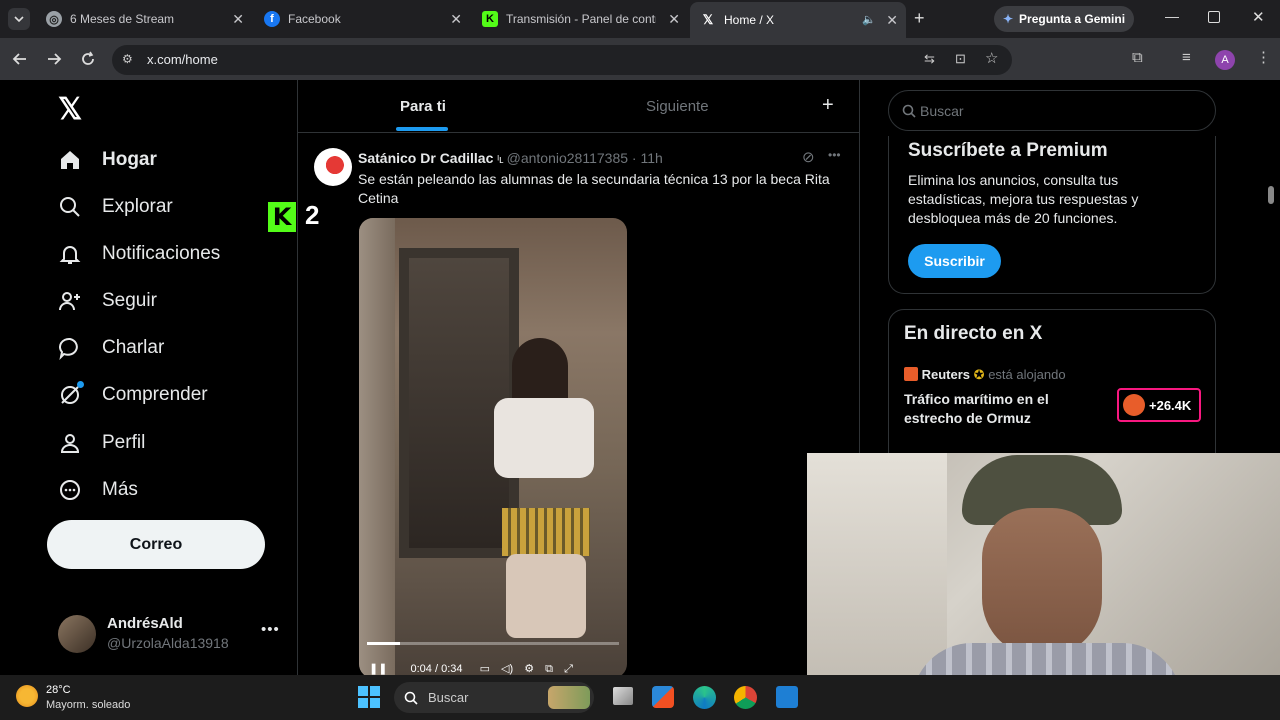  Describe the element at coordinates (70, 348) in the screenshot. I see `chat-bubble-icon` at that location.